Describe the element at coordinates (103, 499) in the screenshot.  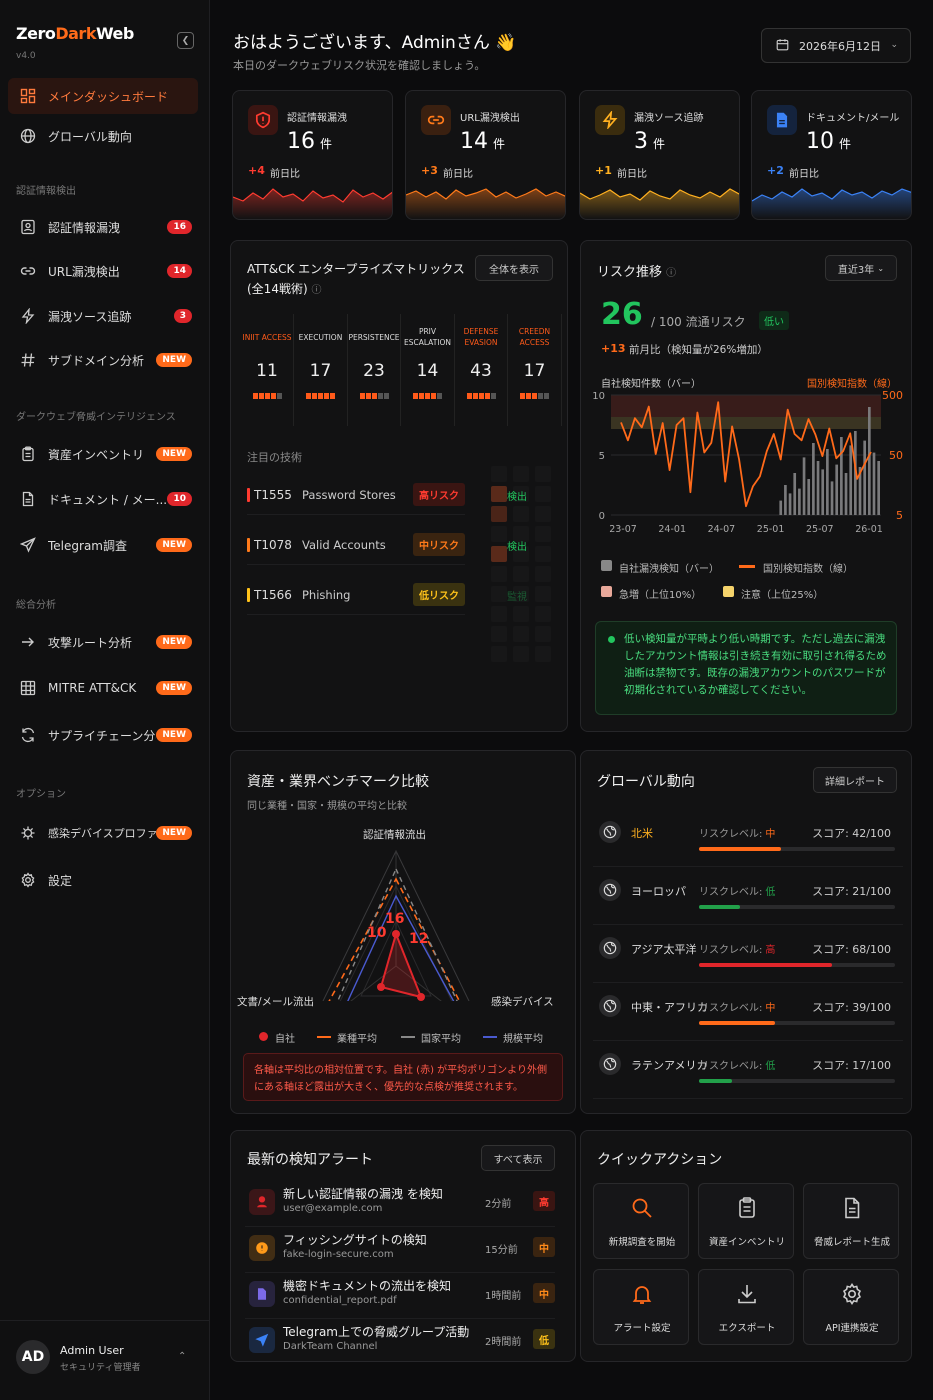
I see `nav-item-document-mail: ドキュメント / メー... 10` at that location.